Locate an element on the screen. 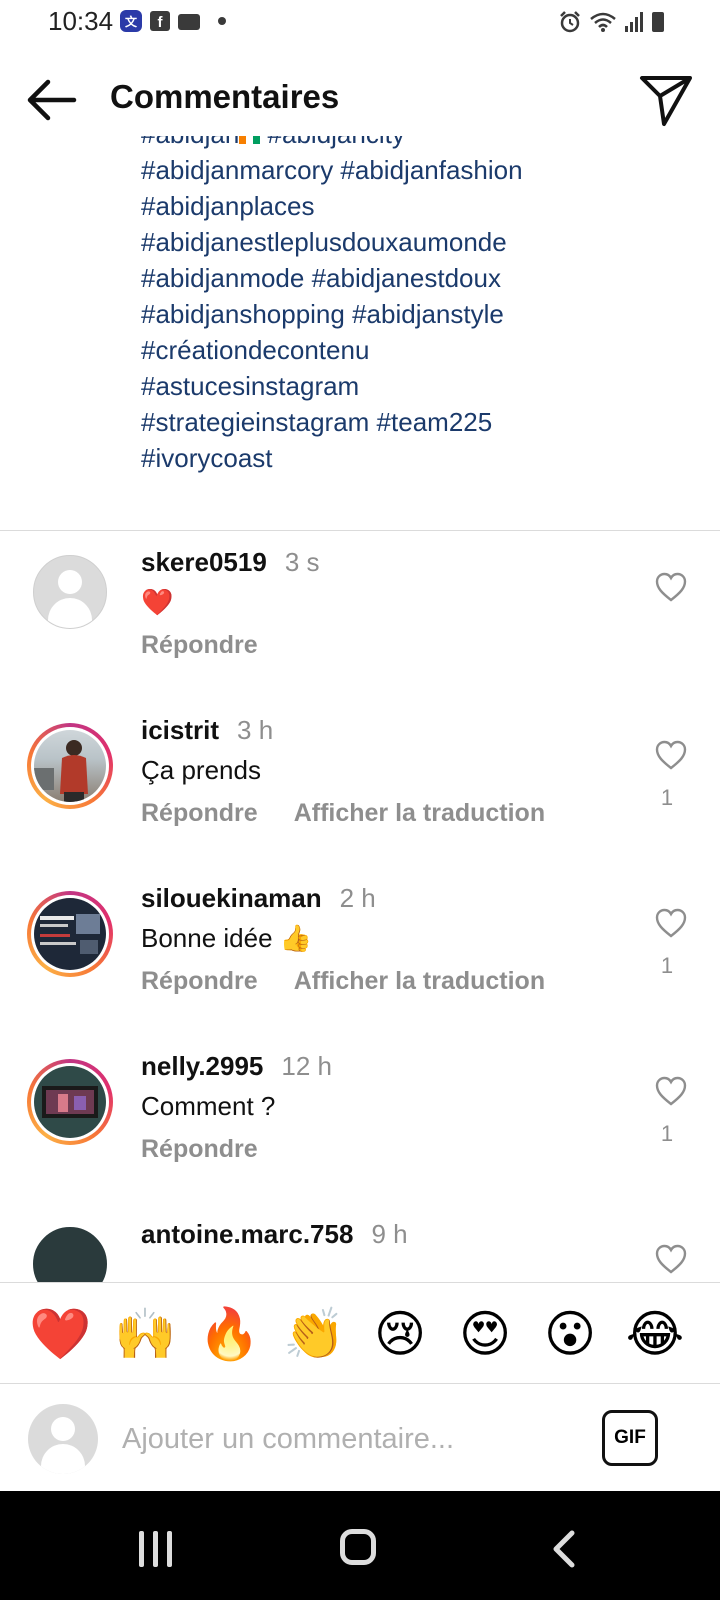  comment-composer: GIF is located at coordinates (360, 1437).